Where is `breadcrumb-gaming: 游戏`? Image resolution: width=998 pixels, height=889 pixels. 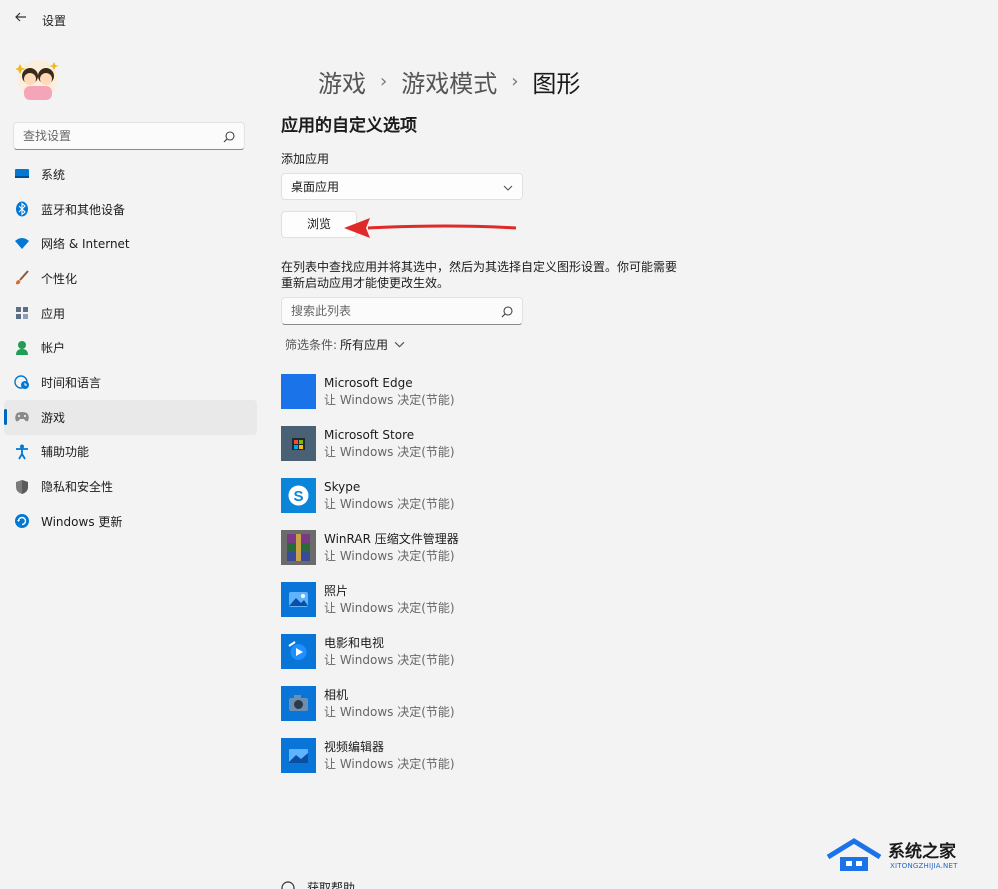 breadcrumb-gaming: 游戏 is located at coordinates (342, 81).